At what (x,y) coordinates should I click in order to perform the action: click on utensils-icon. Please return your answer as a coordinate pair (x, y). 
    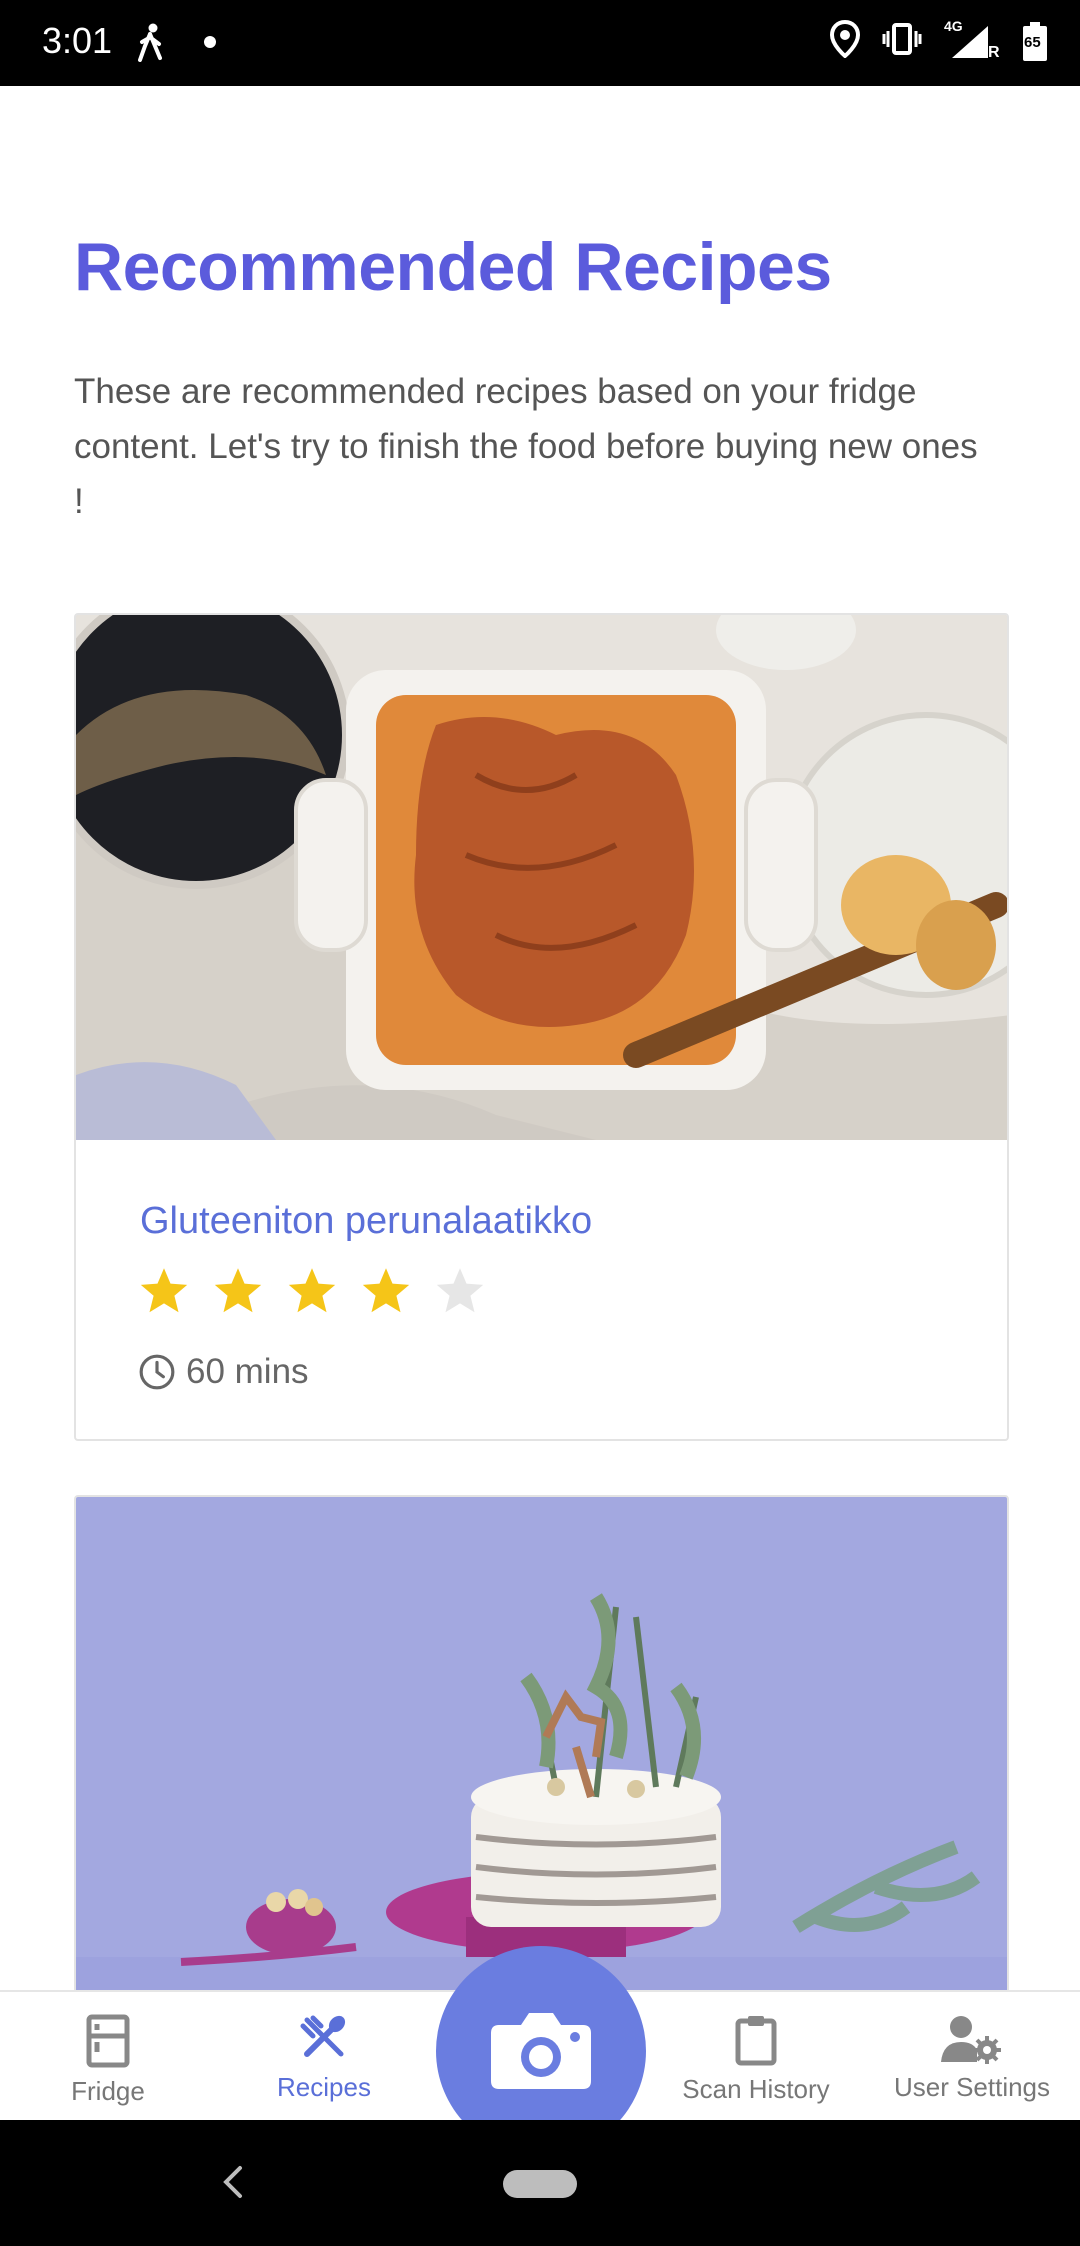
    Looking at the image, I should click on (323, 2036).